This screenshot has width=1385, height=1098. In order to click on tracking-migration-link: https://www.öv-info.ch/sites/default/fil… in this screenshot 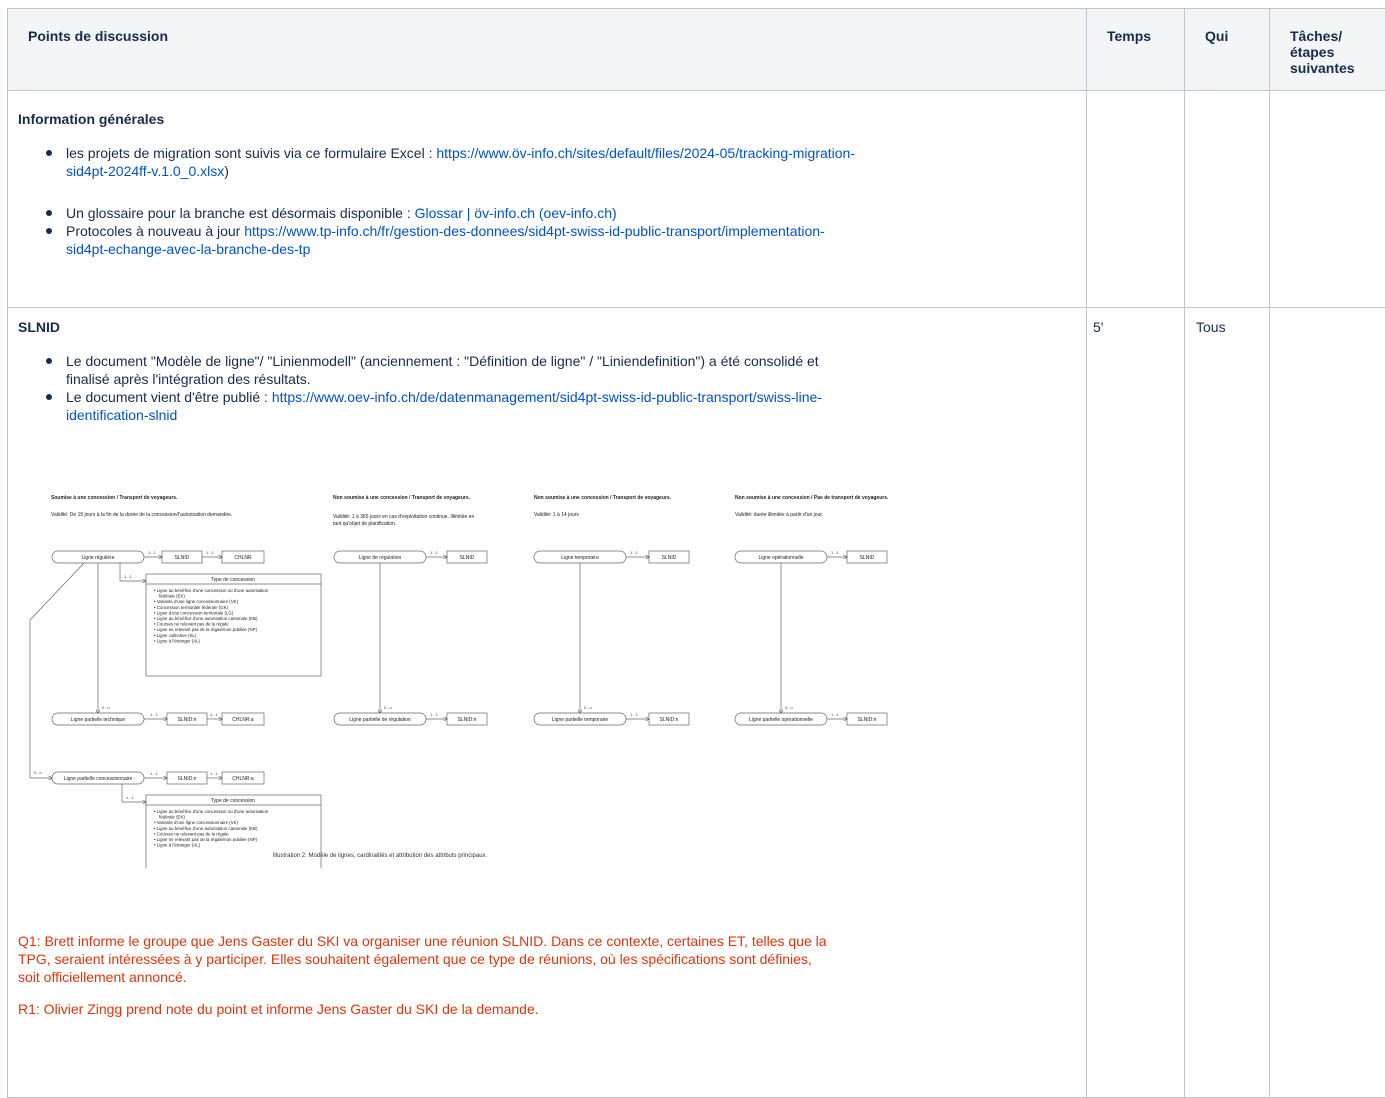, I will do `click(645, 153)`.